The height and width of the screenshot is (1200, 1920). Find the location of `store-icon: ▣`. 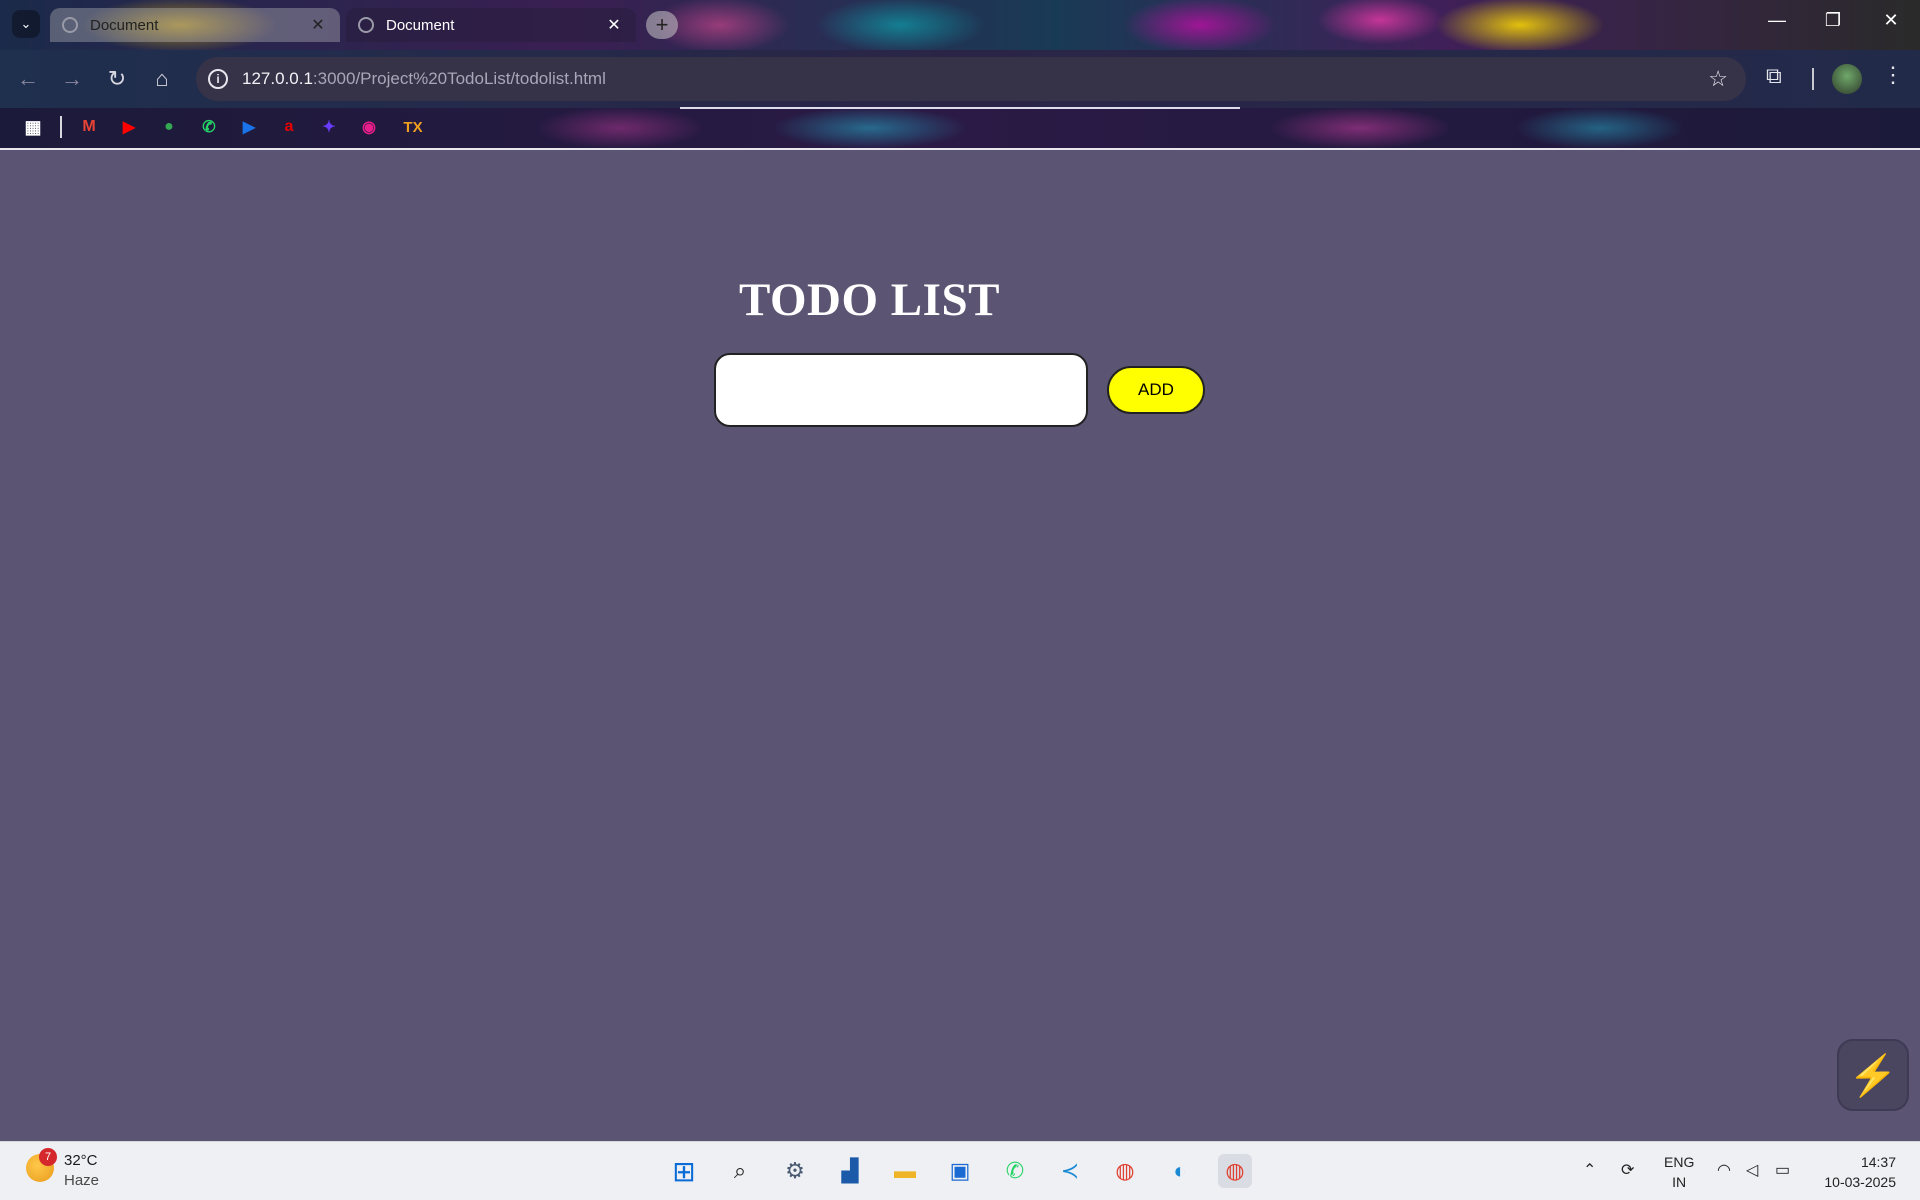

store-icon: ▣ is located at coordinates (960, 1171).